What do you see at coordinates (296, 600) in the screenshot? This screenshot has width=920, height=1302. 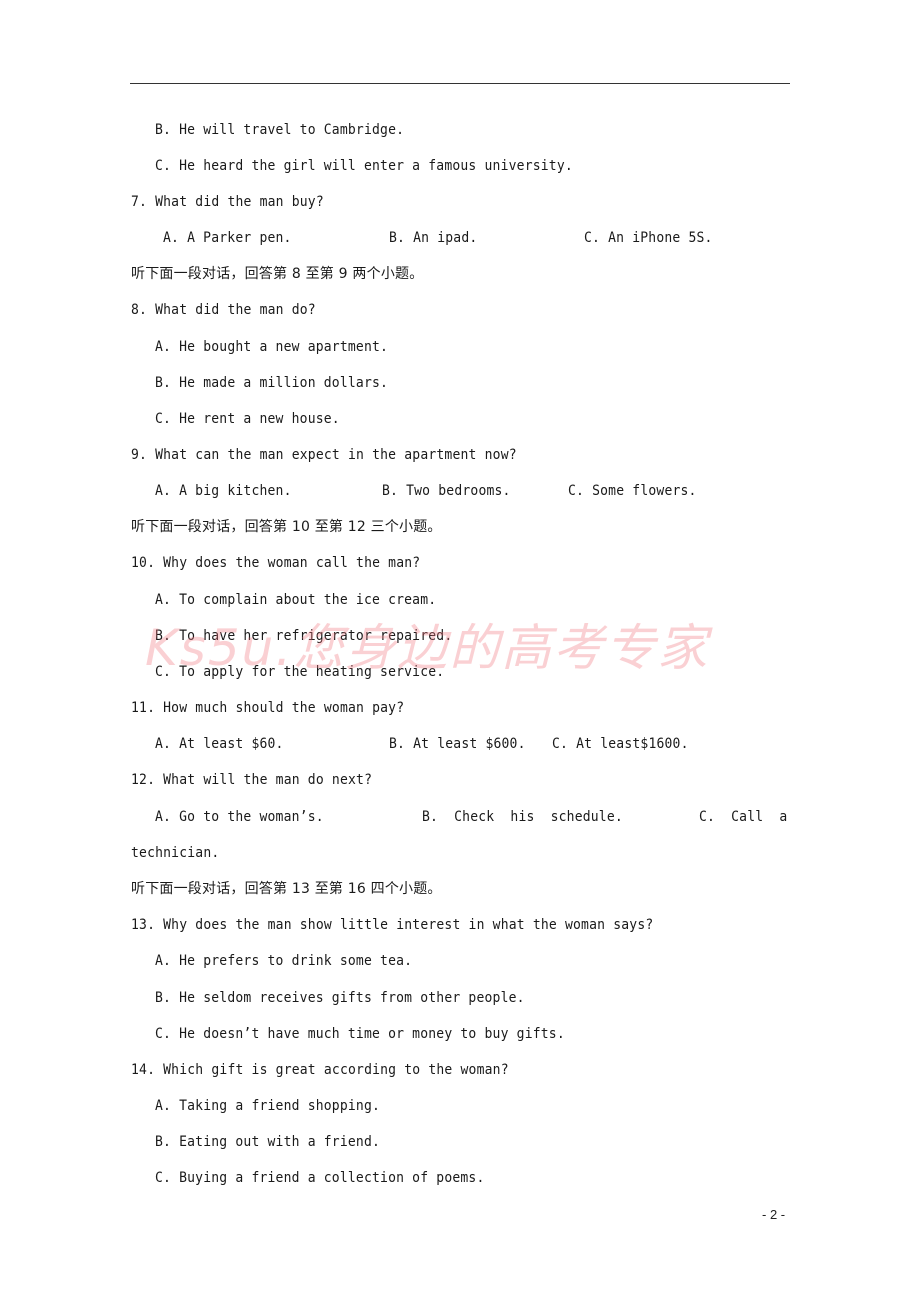 I see `q10-option-a: A. To complain about the ice cream.` at bounding box center [296, 600].